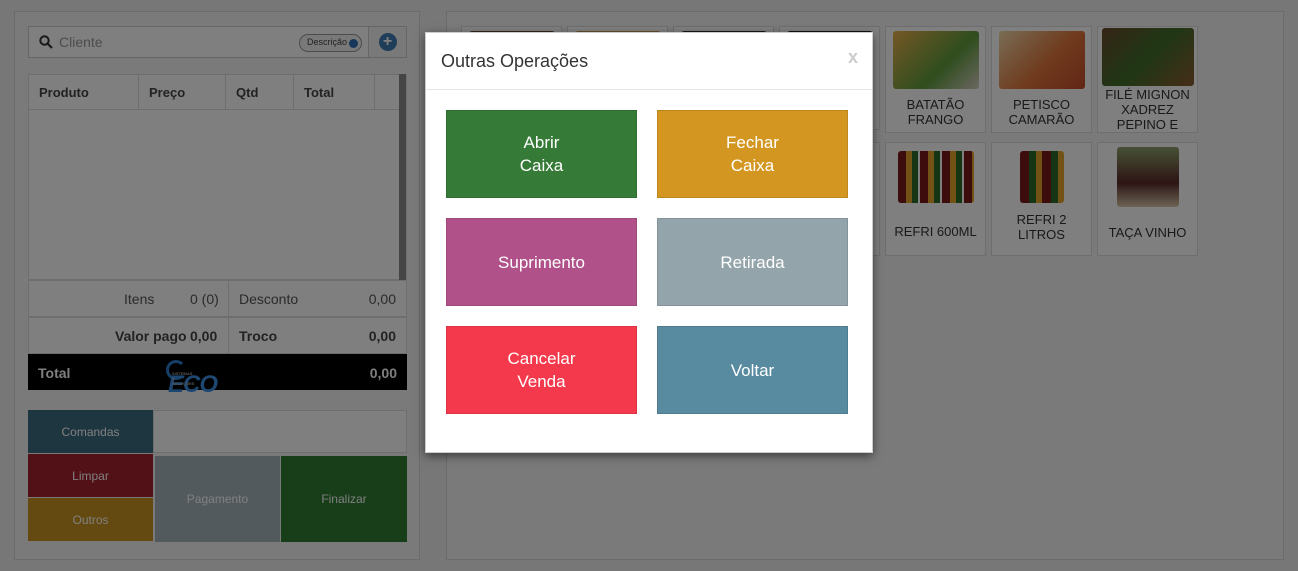 Image resolution: width=1298 pixels, height=571 pixels. I want to click on button-label: Voltar, so click(752, 370).